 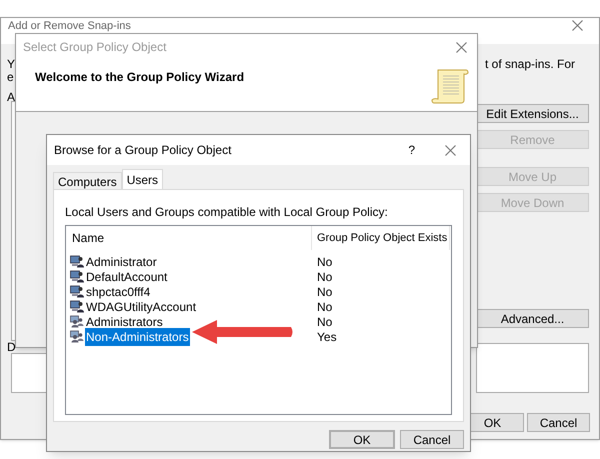 I want to click on tab: Users, so click(x=143, y=179).